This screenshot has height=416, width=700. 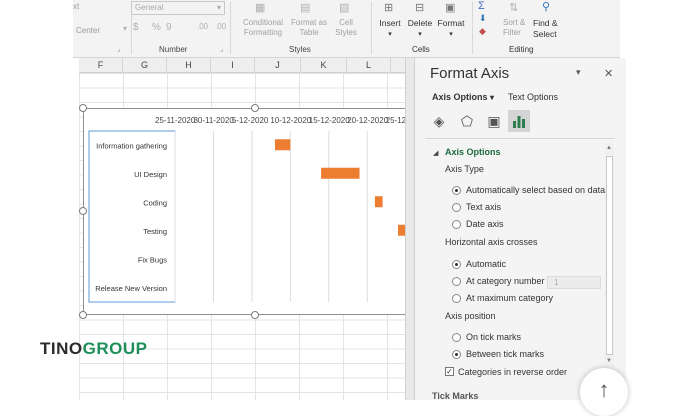 I want to click on styles-group-label: Styles, so click(x=300, y=49).